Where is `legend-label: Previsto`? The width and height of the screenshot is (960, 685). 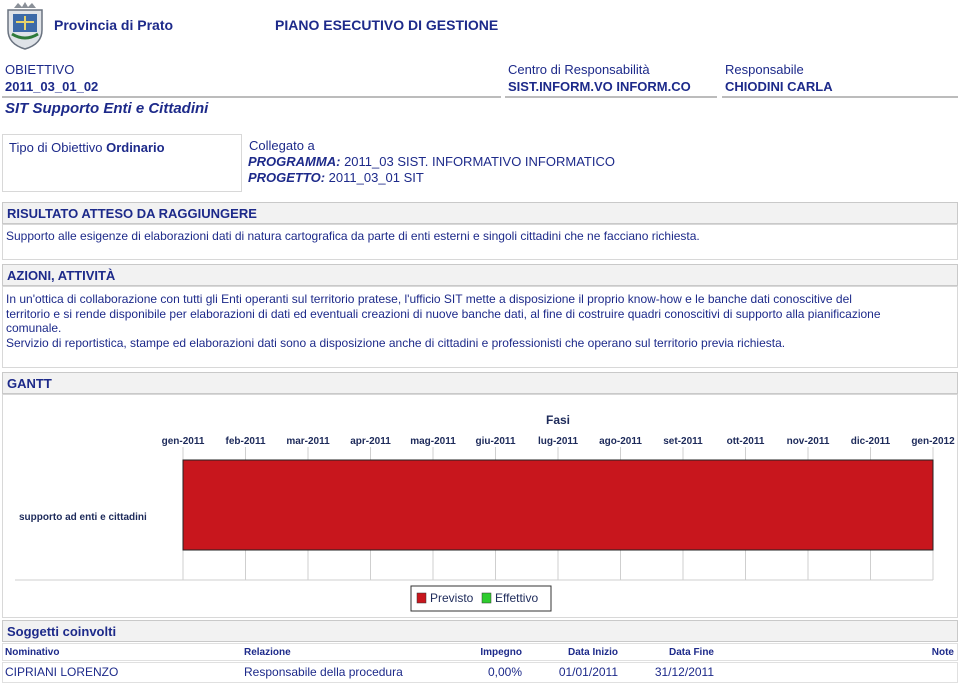
legend-label: Previsto is located at coordinates (452, 598).